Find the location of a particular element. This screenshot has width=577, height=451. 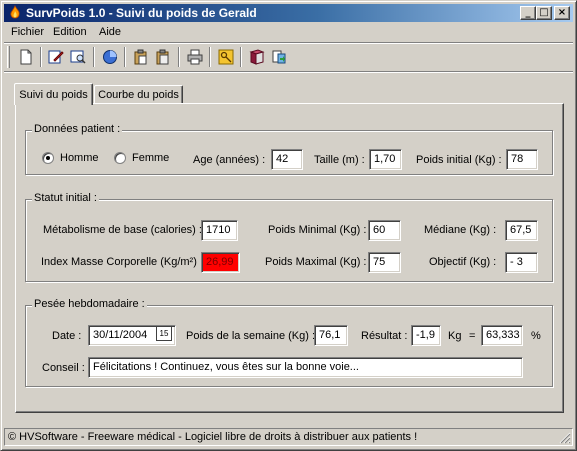

age-field: 42 is located at coordinates (287, 159).